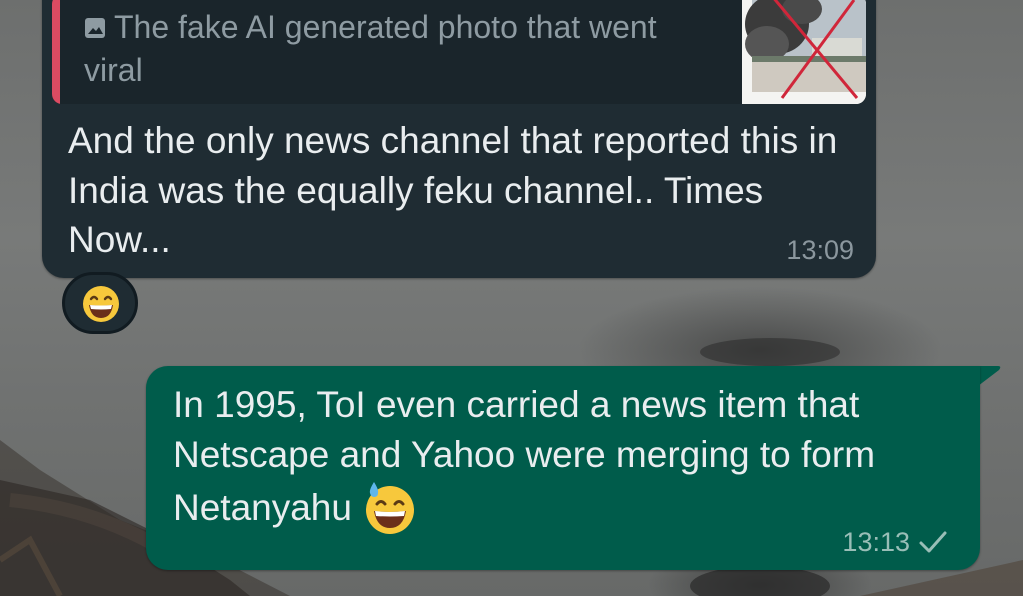  Describe the element at coordinates (56, 52) in the screenshot. I see `quote-accent-bar` at that location.